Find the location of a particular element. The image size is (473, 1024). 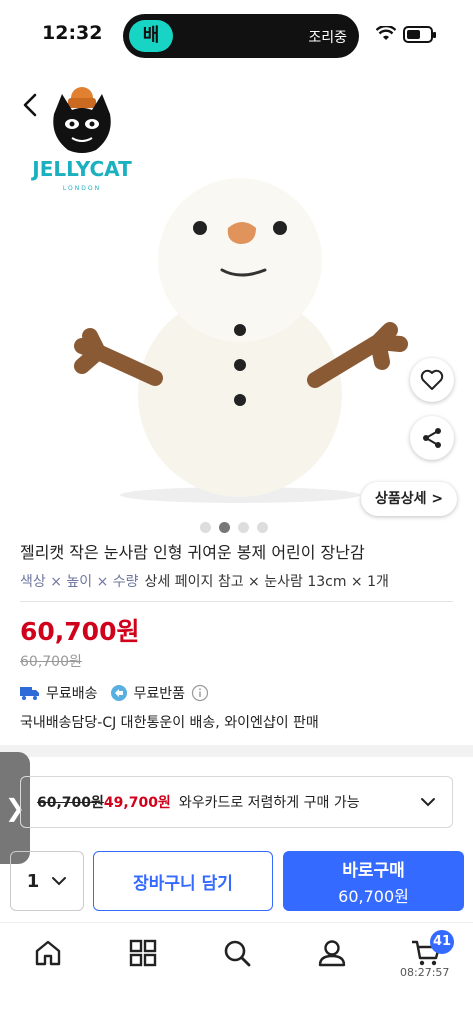

truck-icon is located at coordinates (29, 693).